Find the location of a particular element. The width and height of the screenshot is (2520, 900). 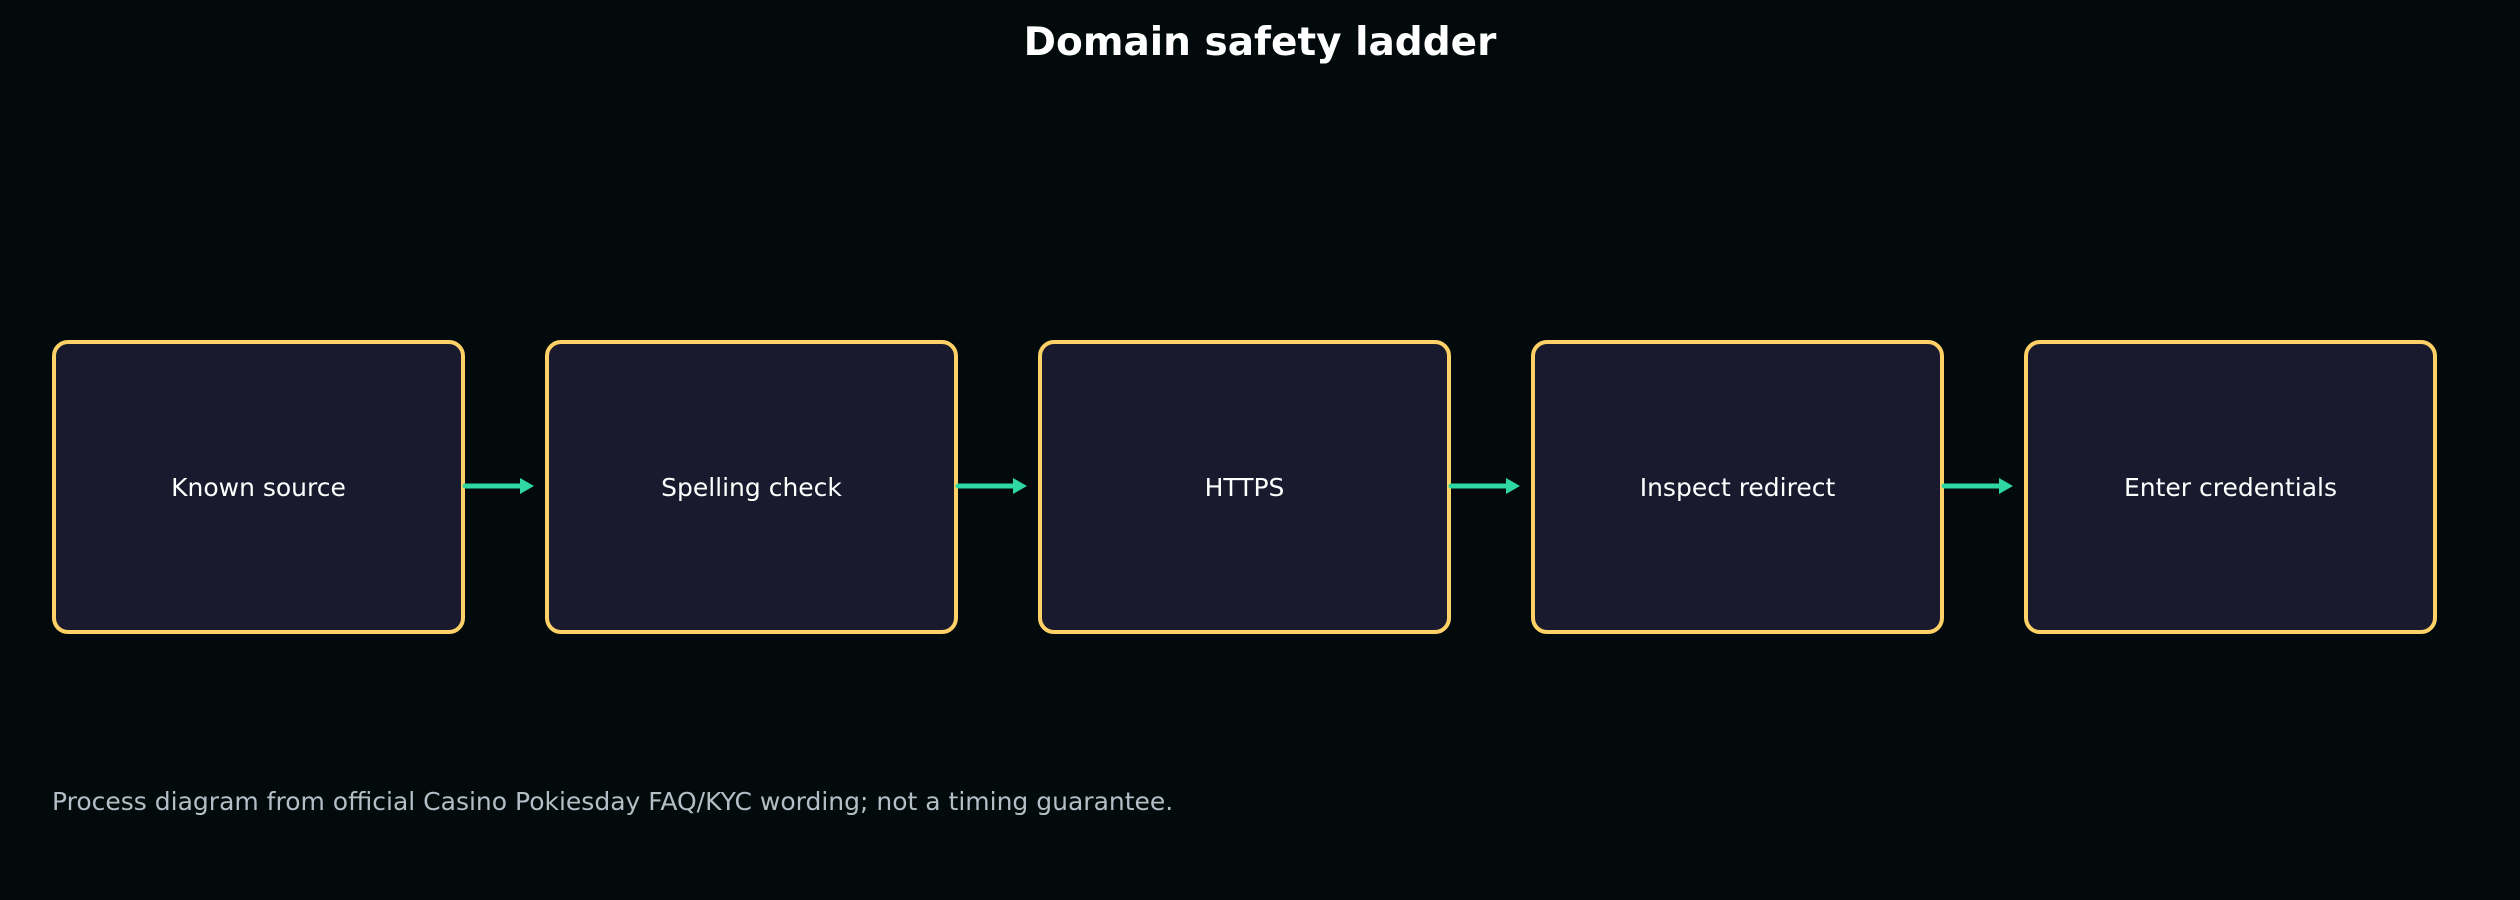

arrow-https-to-inspect-redirect is located at coordinates (1484, 486).